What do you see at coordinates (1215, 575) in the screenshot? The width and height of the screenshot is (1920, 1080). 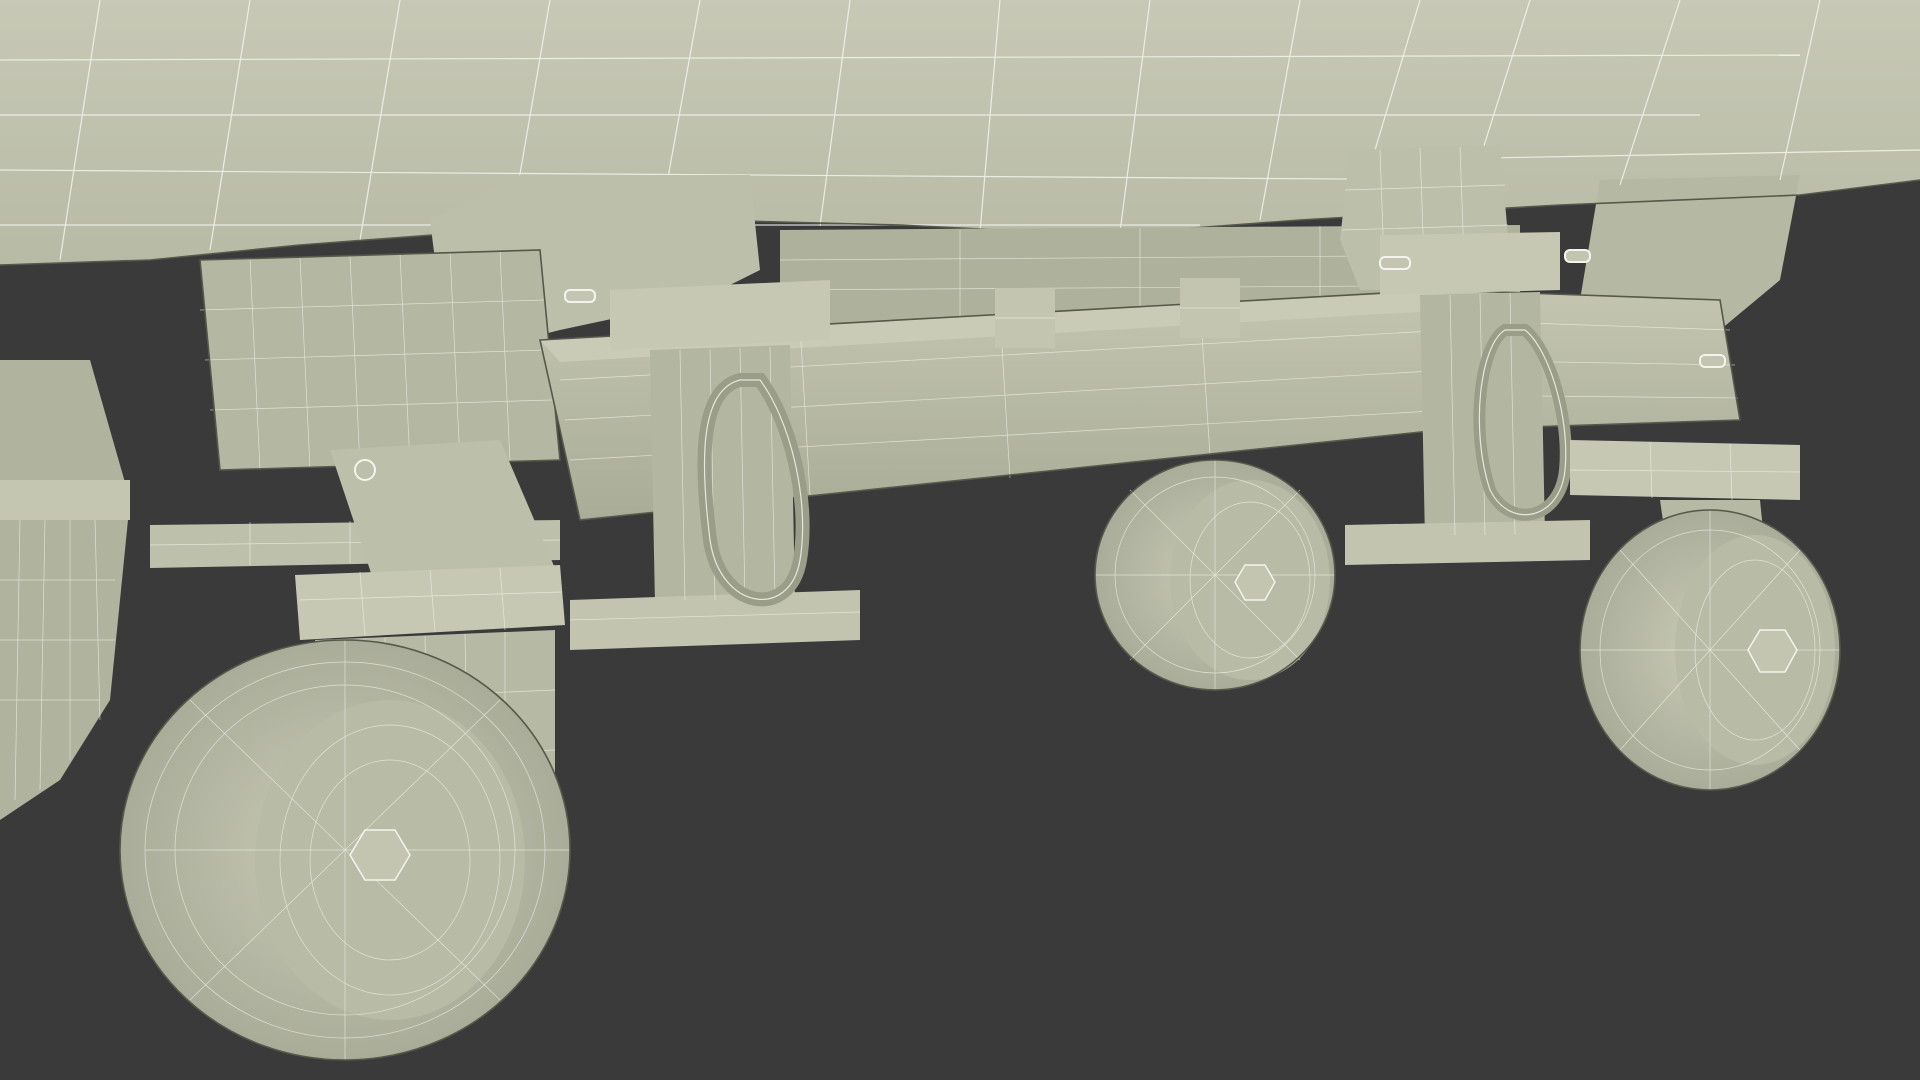 I see `wheel-center` at bounding box center [1215, 575].